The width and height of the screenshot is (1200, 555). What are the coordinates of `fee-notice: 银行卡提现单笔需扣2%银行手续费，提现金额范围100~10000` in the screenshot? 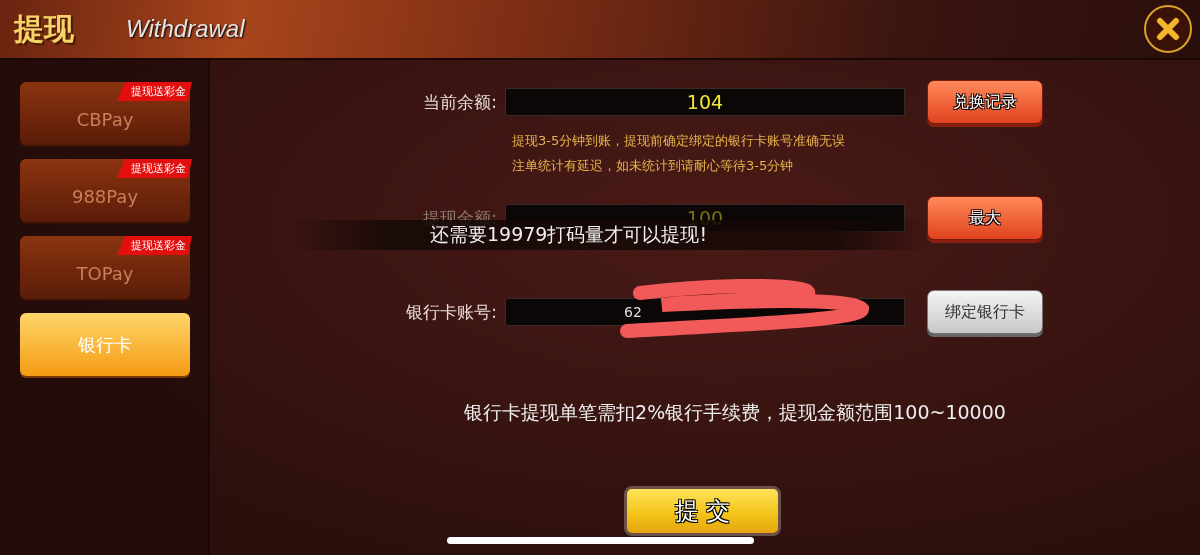 It's located at (735, 412).